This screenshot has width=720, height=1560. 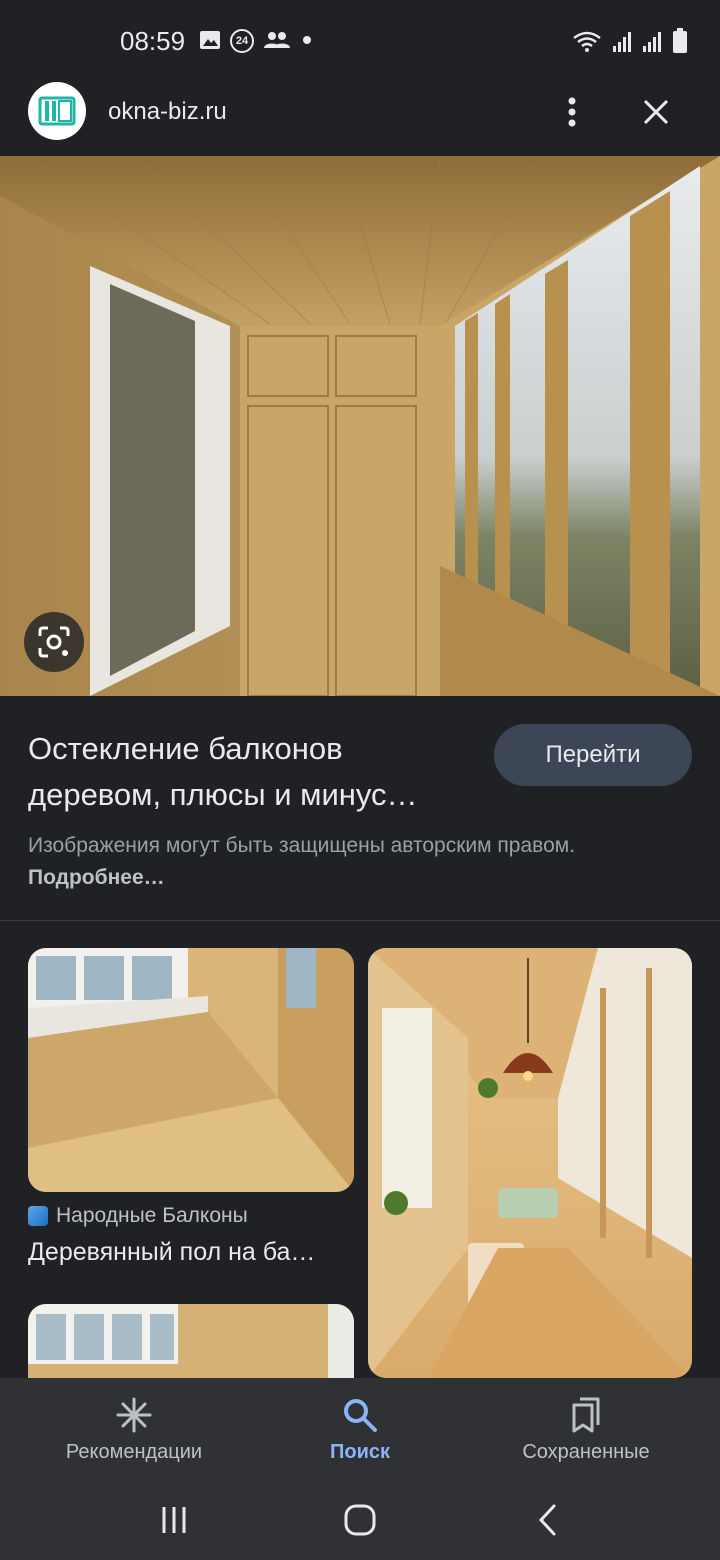 I want to click on related-source: Народные Балконы, so click(x=138, y=1216).